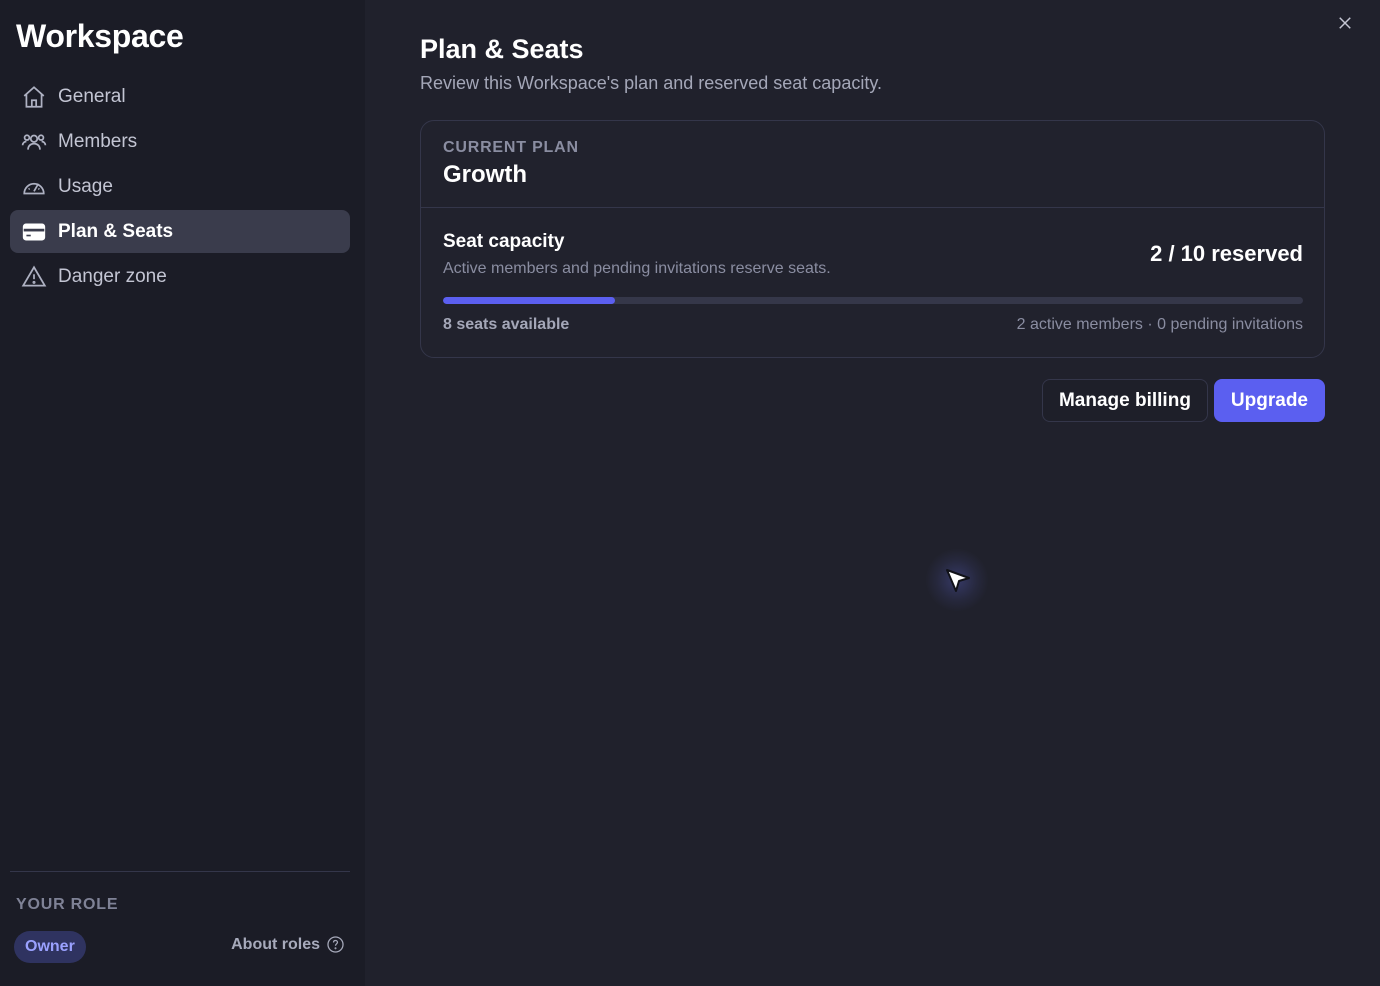 The height and width of the screenshot is (986, 1380). I want to click on about-roles-label: About roles, so click(275, 944).